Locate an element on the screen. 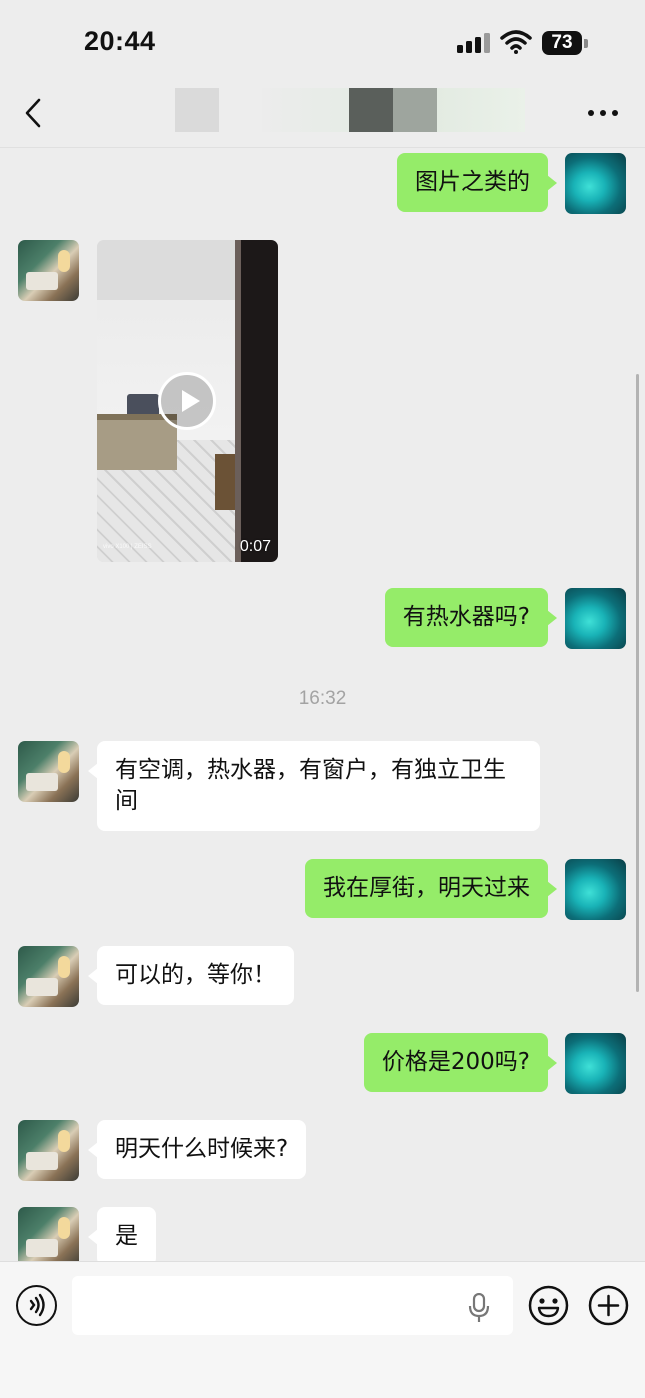  message-bubble-theirs: 是 is located at coordinates (122, 1234).